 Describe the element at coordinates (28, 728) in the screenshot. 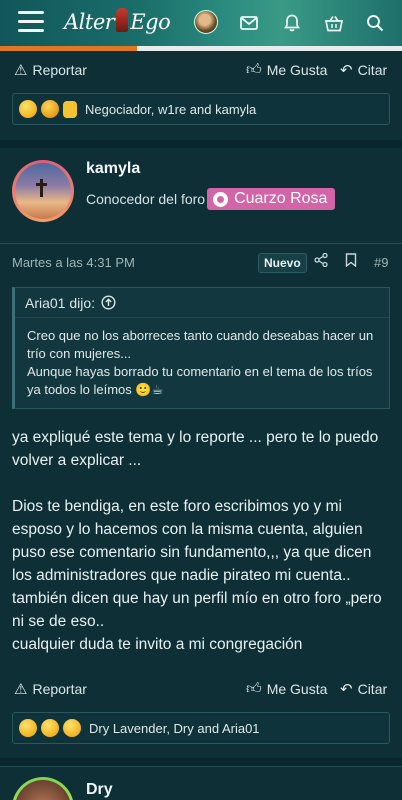

I see `unamused-emoji-icon` at that location.